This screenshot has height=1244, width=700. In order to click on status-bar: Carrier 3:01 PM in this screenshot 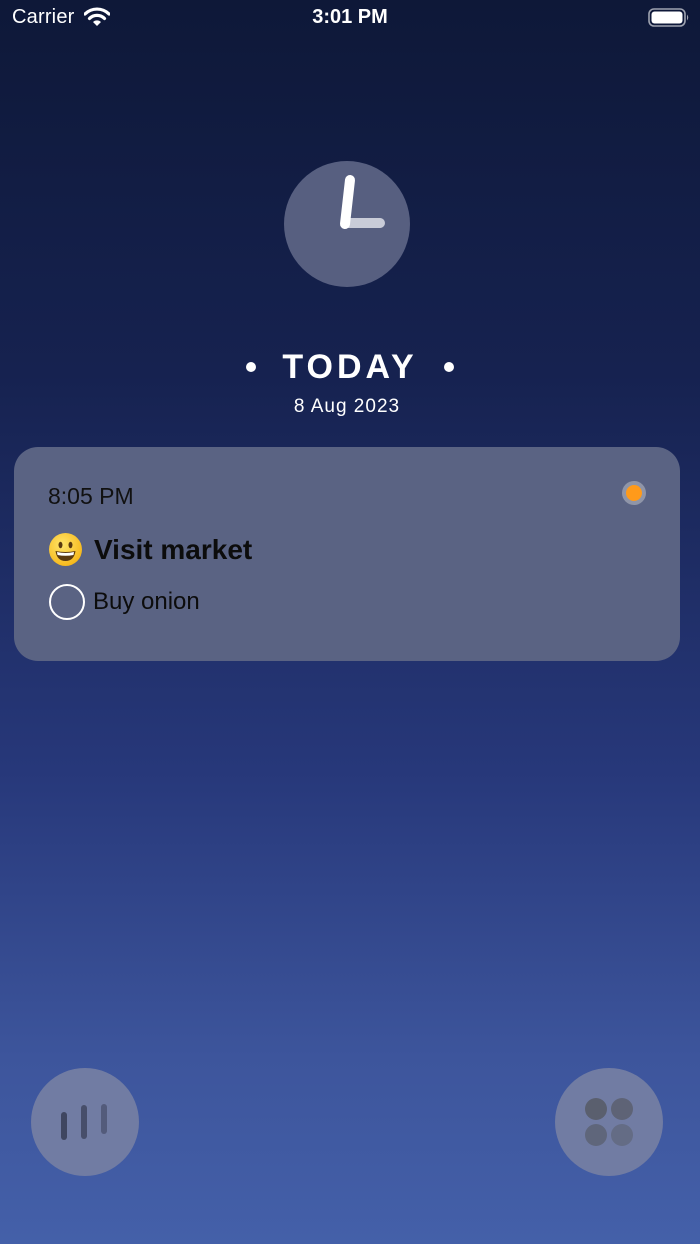, I will do `click(350, 18)`.